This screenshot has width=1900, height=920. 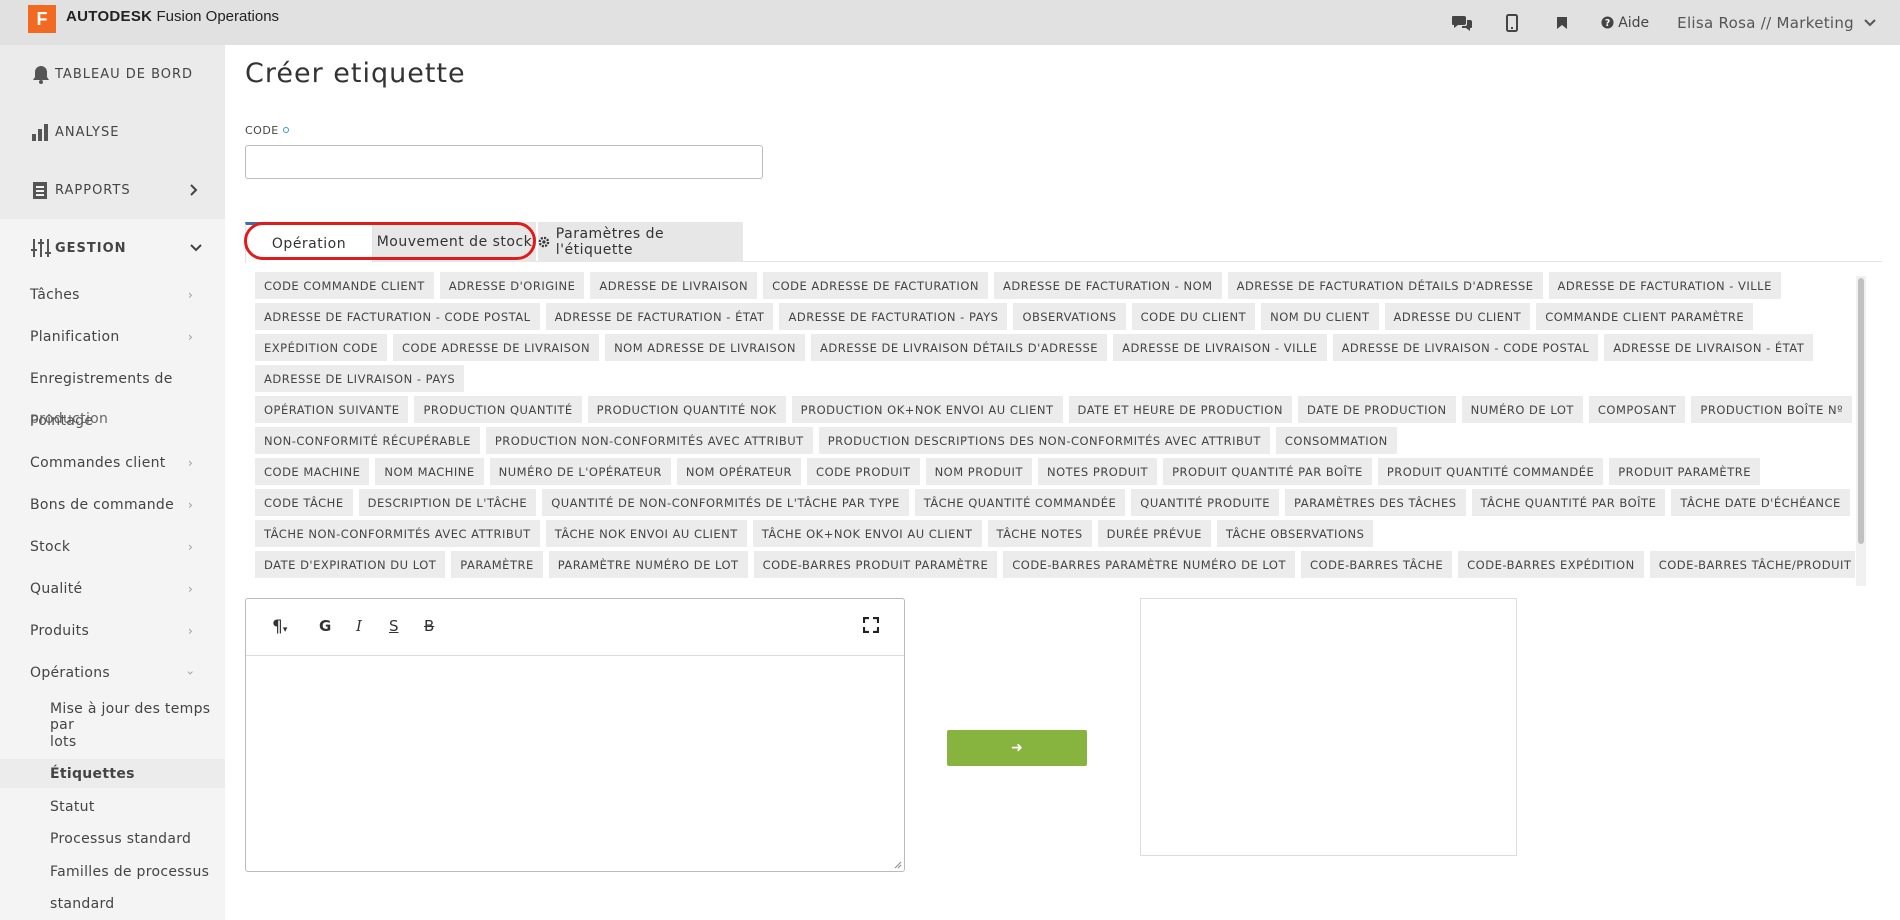 What do you see at coordinates (504, 162) in the screenshot?
I see `code-input` at bounding box center [504, 162].